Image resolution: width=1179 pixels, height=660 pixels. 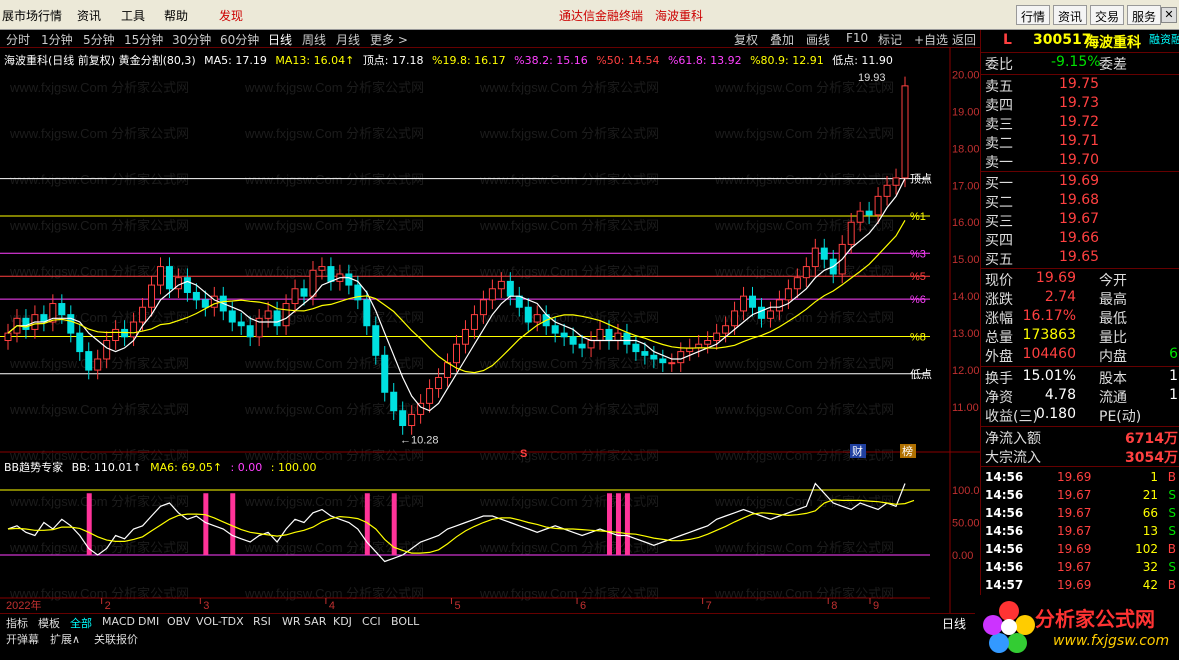 I want to click on indicator-tab: KDJ, so click(x=342, y=621).